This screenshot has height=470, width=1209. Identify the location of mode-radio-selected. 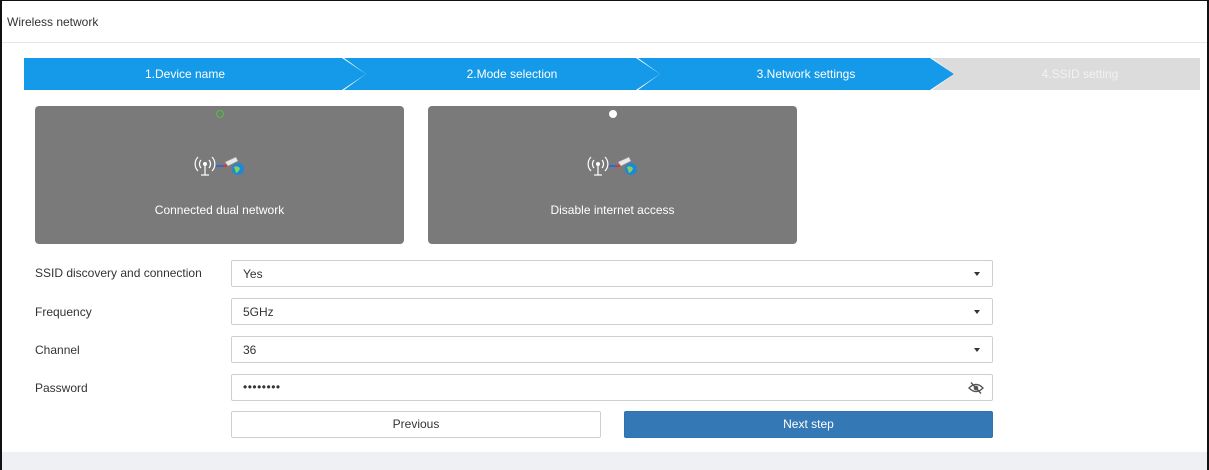
(219, 114).